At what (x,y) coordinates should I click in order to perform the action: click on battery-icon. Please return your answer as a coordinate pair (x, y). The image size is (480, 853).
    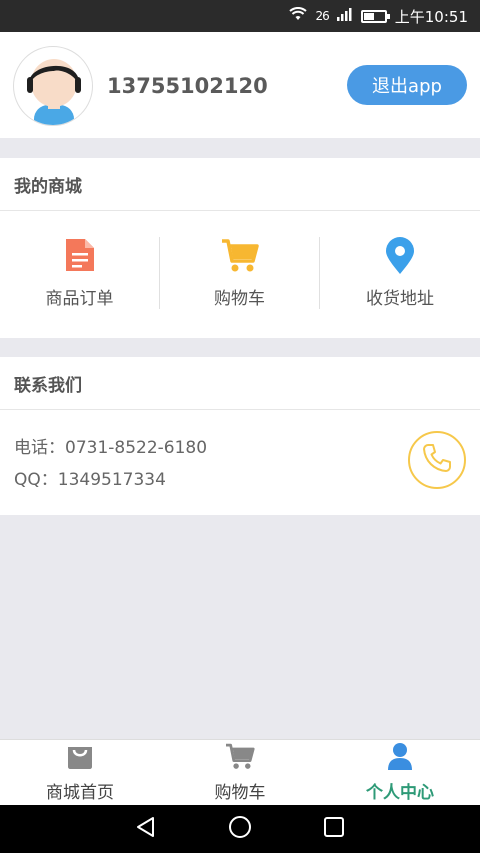
    Looking at the image, I should click on (375, 16).